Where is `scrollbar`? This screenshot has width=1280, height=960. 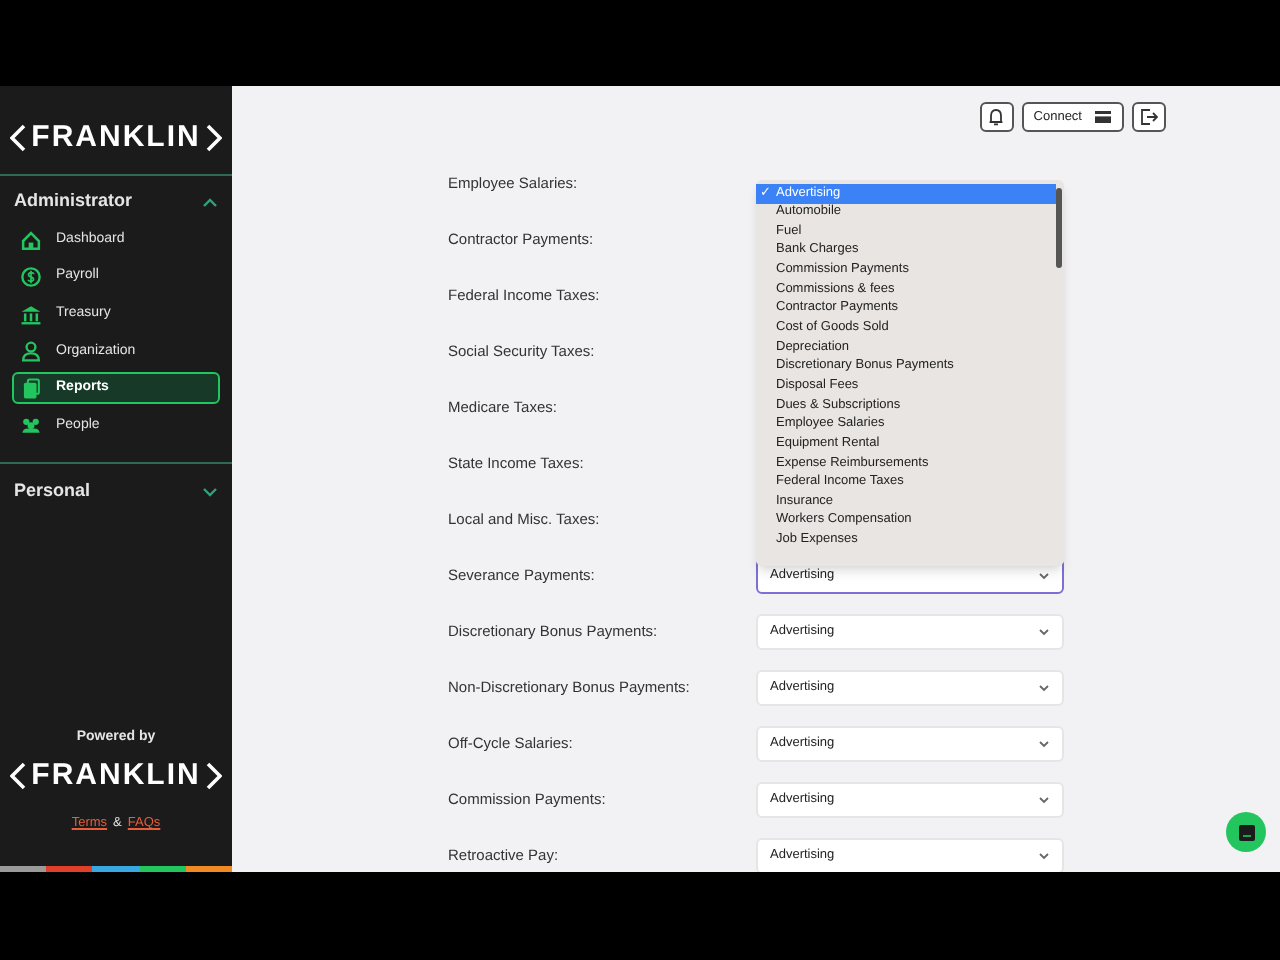 scrollbar is located at coordinates (1059, 228).